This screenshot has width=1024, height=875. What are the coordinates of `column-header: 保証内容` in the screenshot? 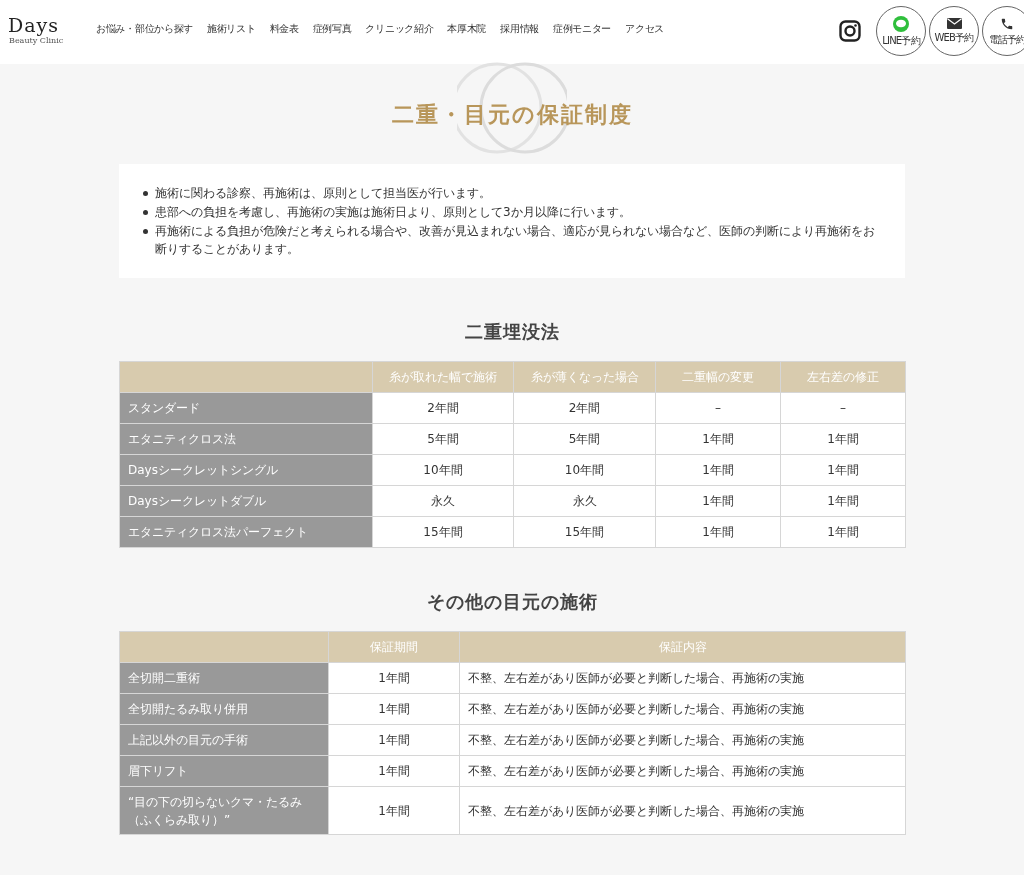 It's located at (682, 647).